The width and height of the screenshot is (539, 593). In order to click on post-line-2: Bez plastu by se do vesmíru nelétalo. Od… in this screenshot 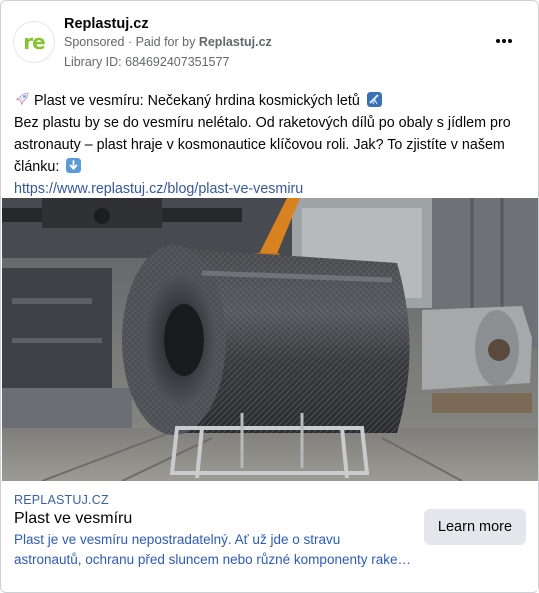, I will do `click(262, 123)`.